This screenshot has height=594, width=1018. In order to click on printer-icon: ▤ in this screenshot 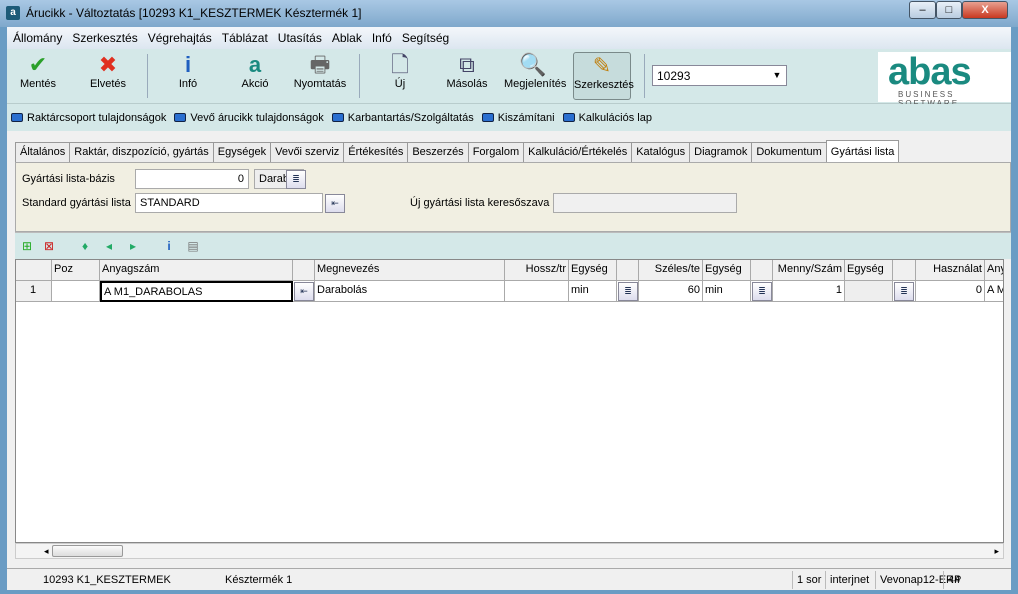, I will do `click(193, 246)`.